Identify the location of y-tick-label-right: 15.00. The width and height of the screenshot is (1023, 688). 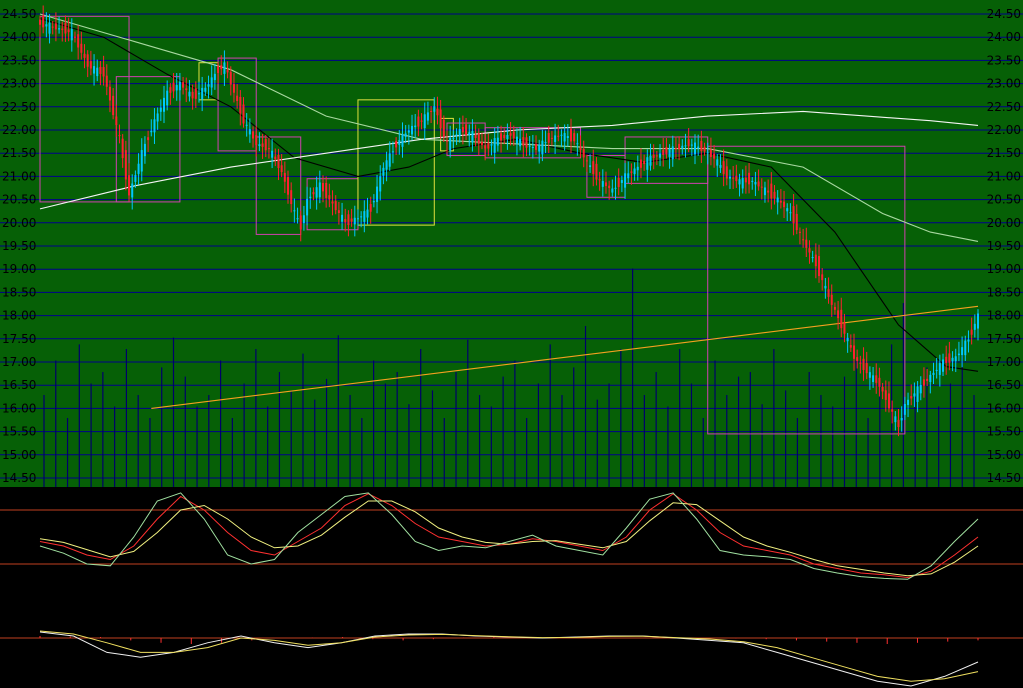
(1004, 455).